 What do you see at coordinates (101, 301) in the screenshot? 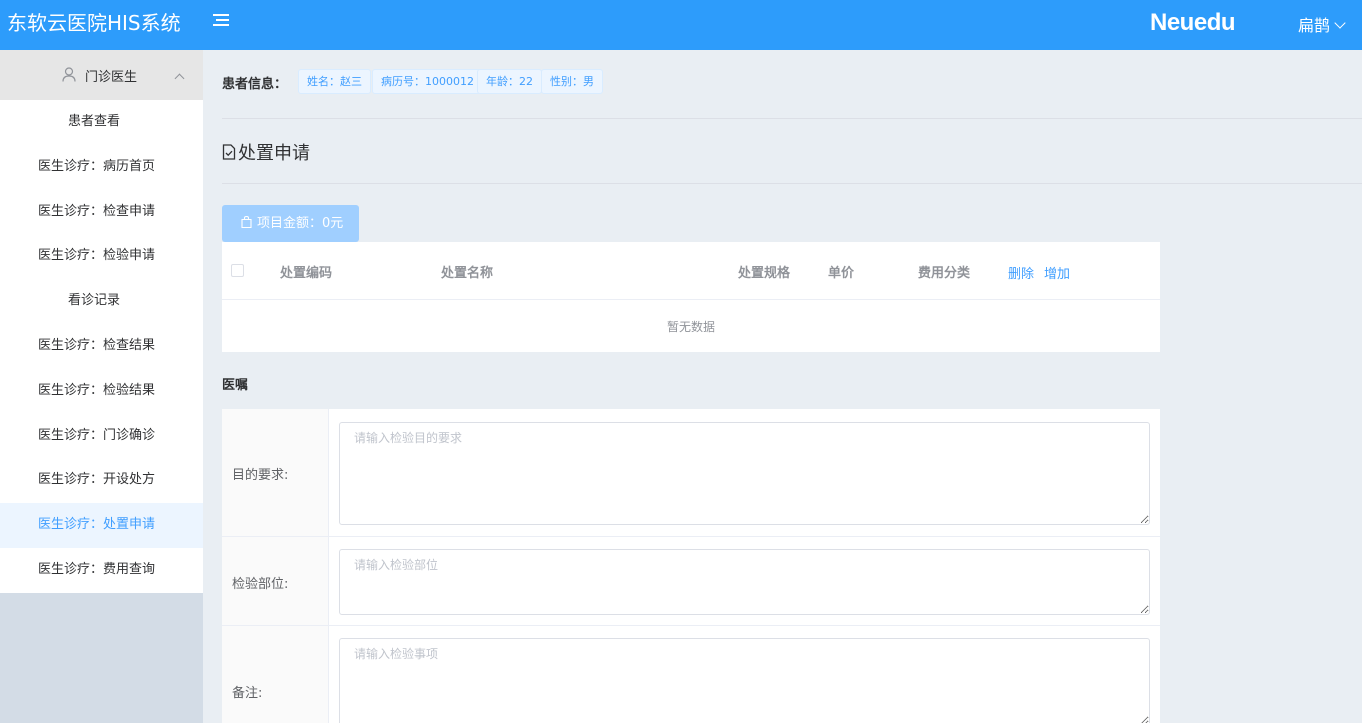
I see `sidebar-item-visit-records: 看诊记录` at bounding box center [101, 301].